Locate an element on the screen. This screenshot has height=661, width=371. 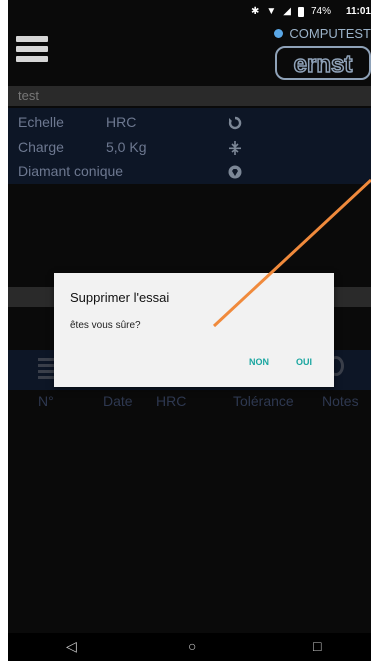
annotation-arrow is located at coordinates (291, 253).